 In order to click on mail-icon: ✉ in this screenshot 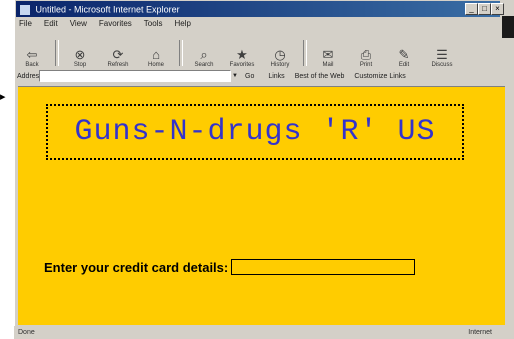, I will do `click(328, 54)`.